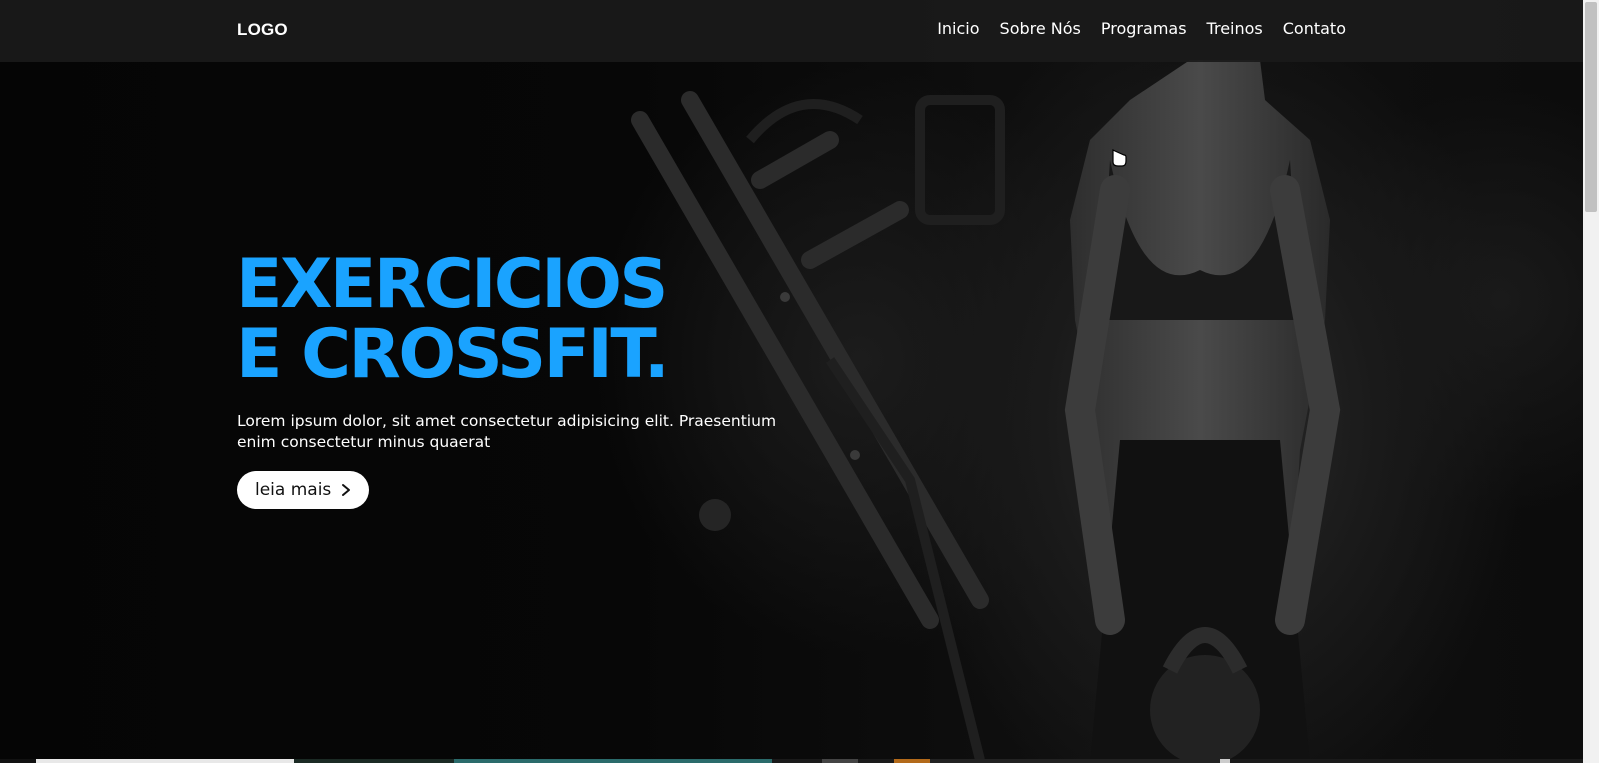  Describe the element at coordinates (791, 761) in the screenshot. I see `next-section-preview-strip` at that location.